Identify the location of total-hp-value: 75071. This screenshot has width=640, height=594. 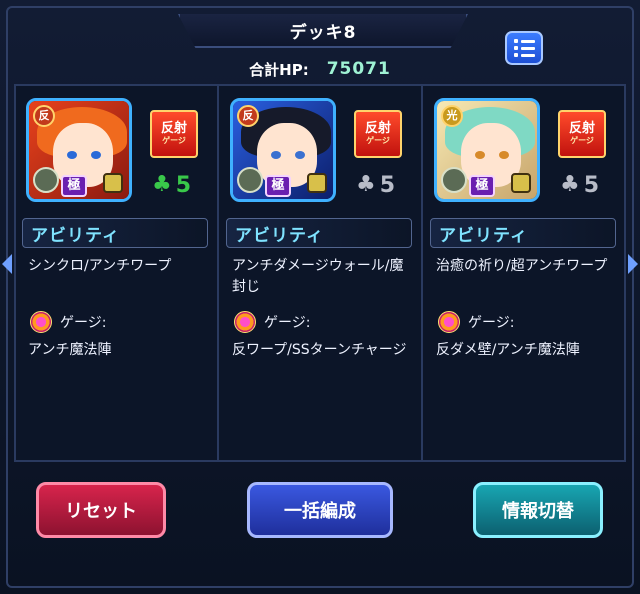
(358, 69).